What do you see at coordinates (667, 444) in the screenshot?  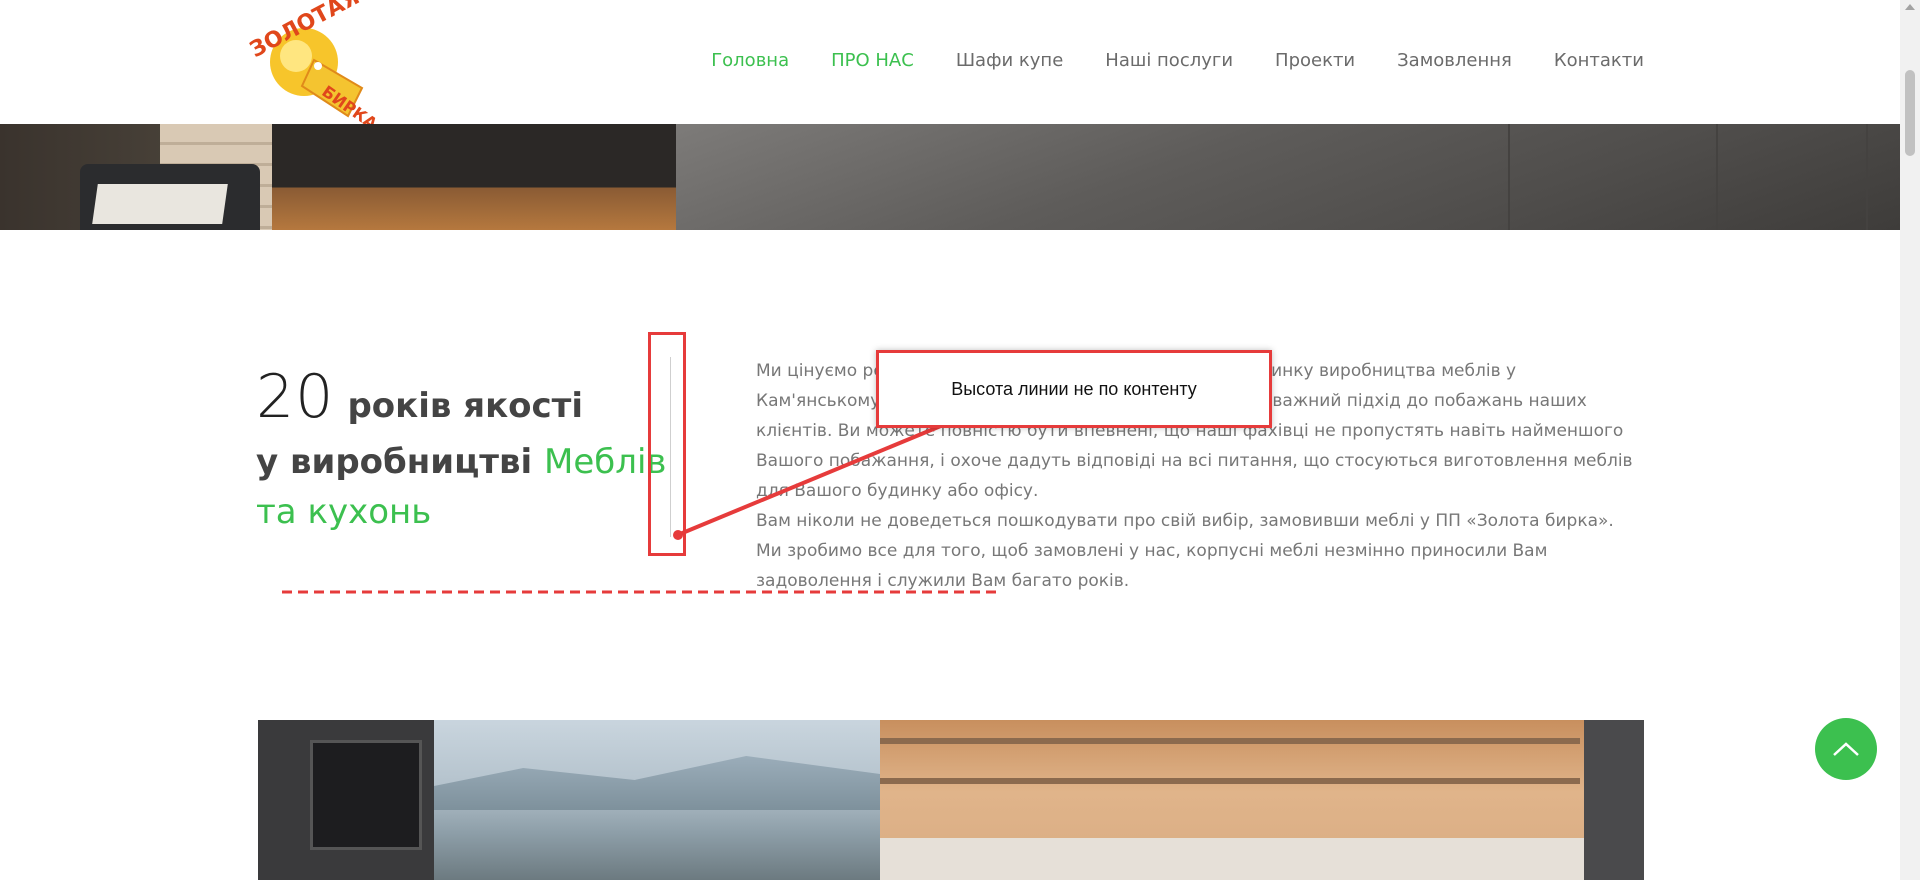 I see `annotation-highlight-box` at bounding box center [667, 444].